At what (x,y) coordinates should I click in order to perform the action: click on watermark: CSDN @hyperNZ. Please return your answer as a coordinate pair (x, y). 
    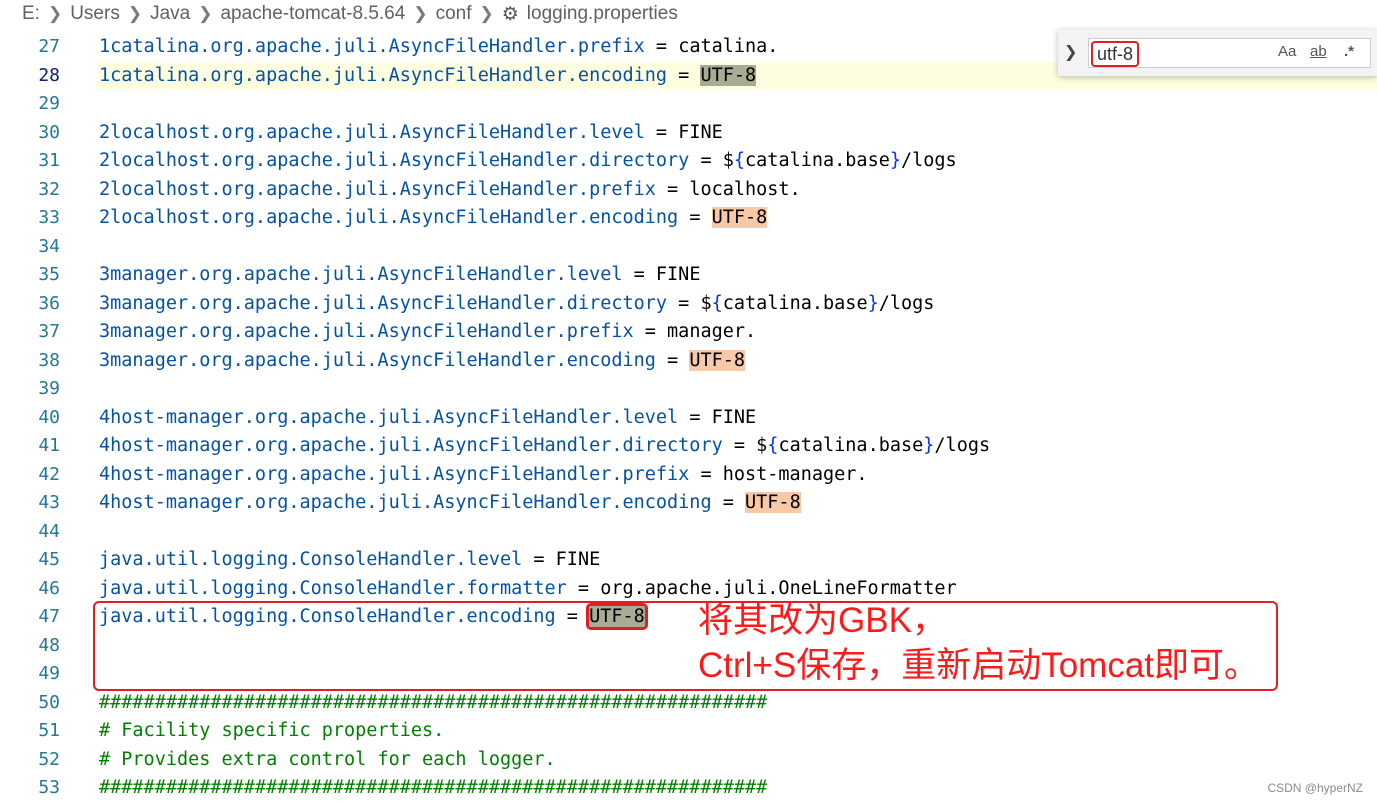
    Looking at the image, I should click on (1315, 788).